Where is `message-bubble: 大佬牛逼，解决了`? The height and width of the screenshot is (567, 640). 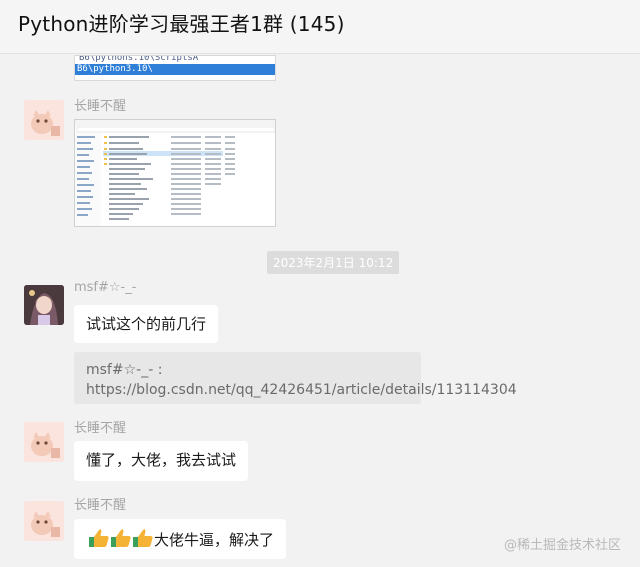 message-bubble: 大佬牛逼，解决了 is located at coordinates (180, 539).